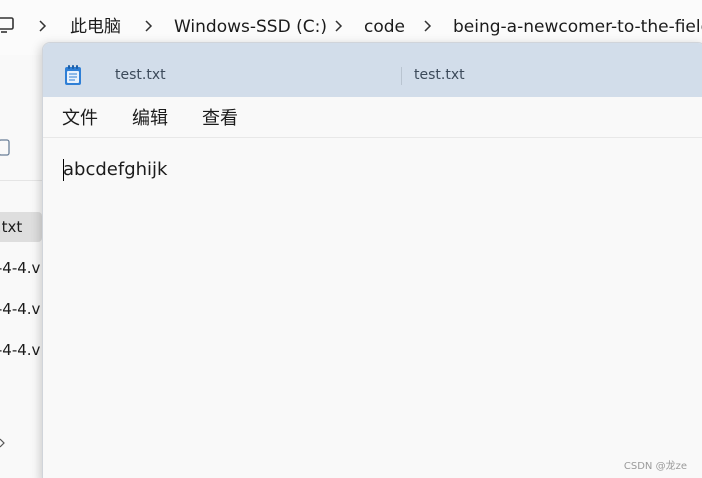 The image size is (702, 478). I want to click on breadcrumb-folder: being-a-newcomer-to-the-field, so click(577, 27).